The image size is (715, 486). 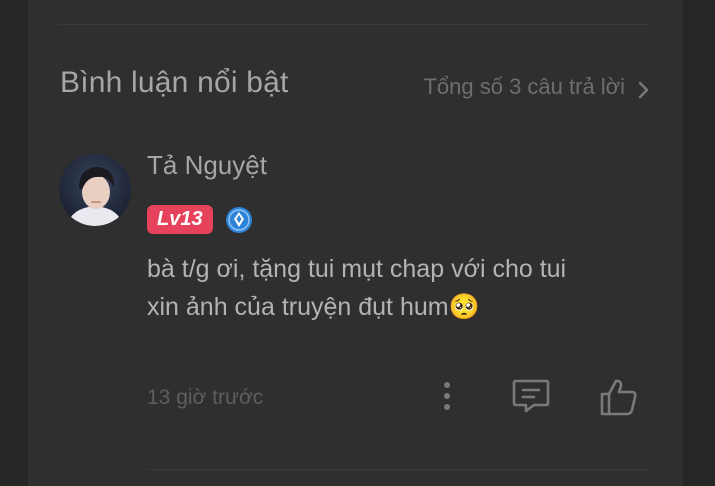 I want to click on level-badge: Lv13, so click(x=180, y=219).